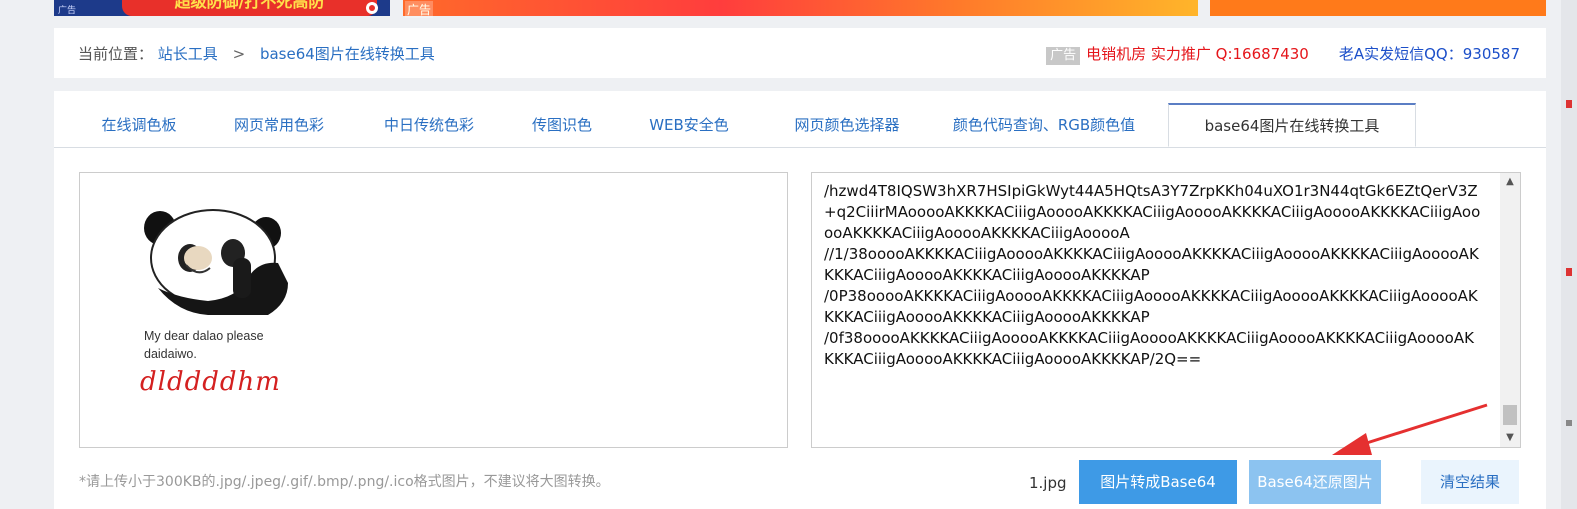 This screenshot has width=1577, height=509. Describe the element at coordinates (204, 336) in the screenshot. I see `caption-line-1: My dear dalao please` at that location.